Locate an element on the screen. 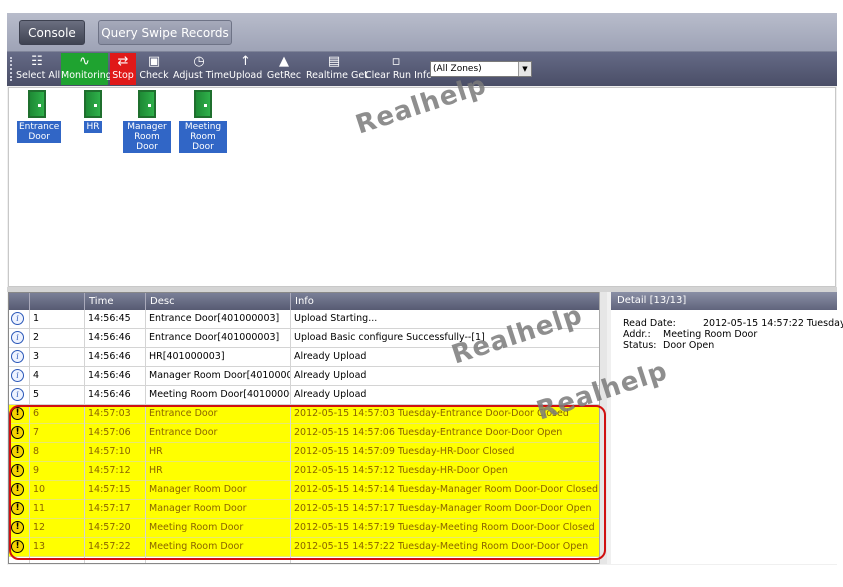 The height and width of the screenshot is (587, 843). check-button: ▣ Check is located at coordinates (154, 69).